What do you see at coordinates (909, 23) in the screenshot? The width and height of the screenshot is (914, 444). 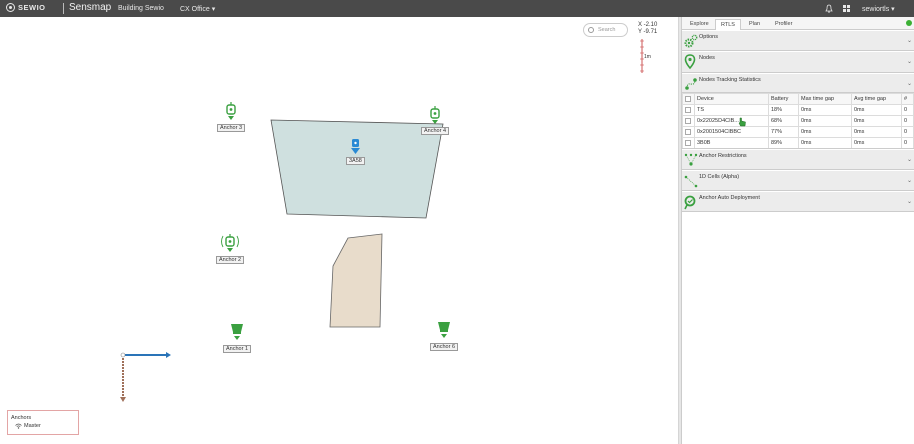 I see `connection-status-icon` at bounding box center [909, 23].